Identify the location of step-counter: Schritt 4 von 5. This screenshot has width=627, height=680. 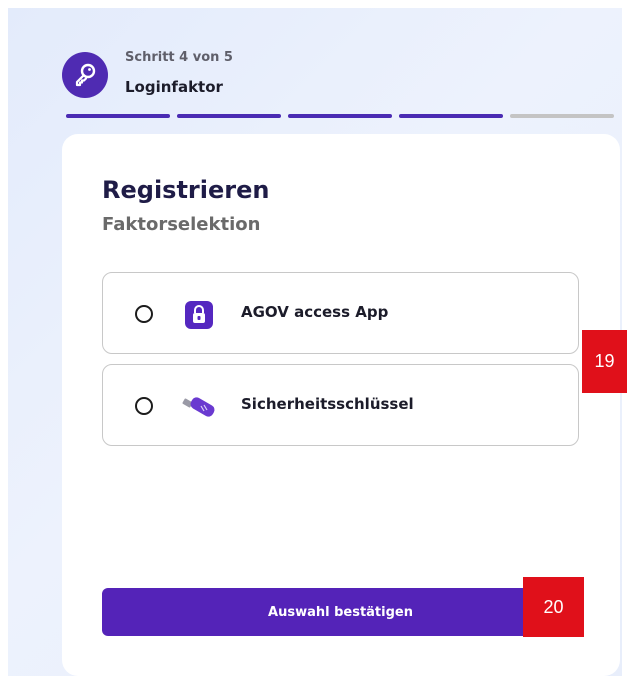
(179, 57).